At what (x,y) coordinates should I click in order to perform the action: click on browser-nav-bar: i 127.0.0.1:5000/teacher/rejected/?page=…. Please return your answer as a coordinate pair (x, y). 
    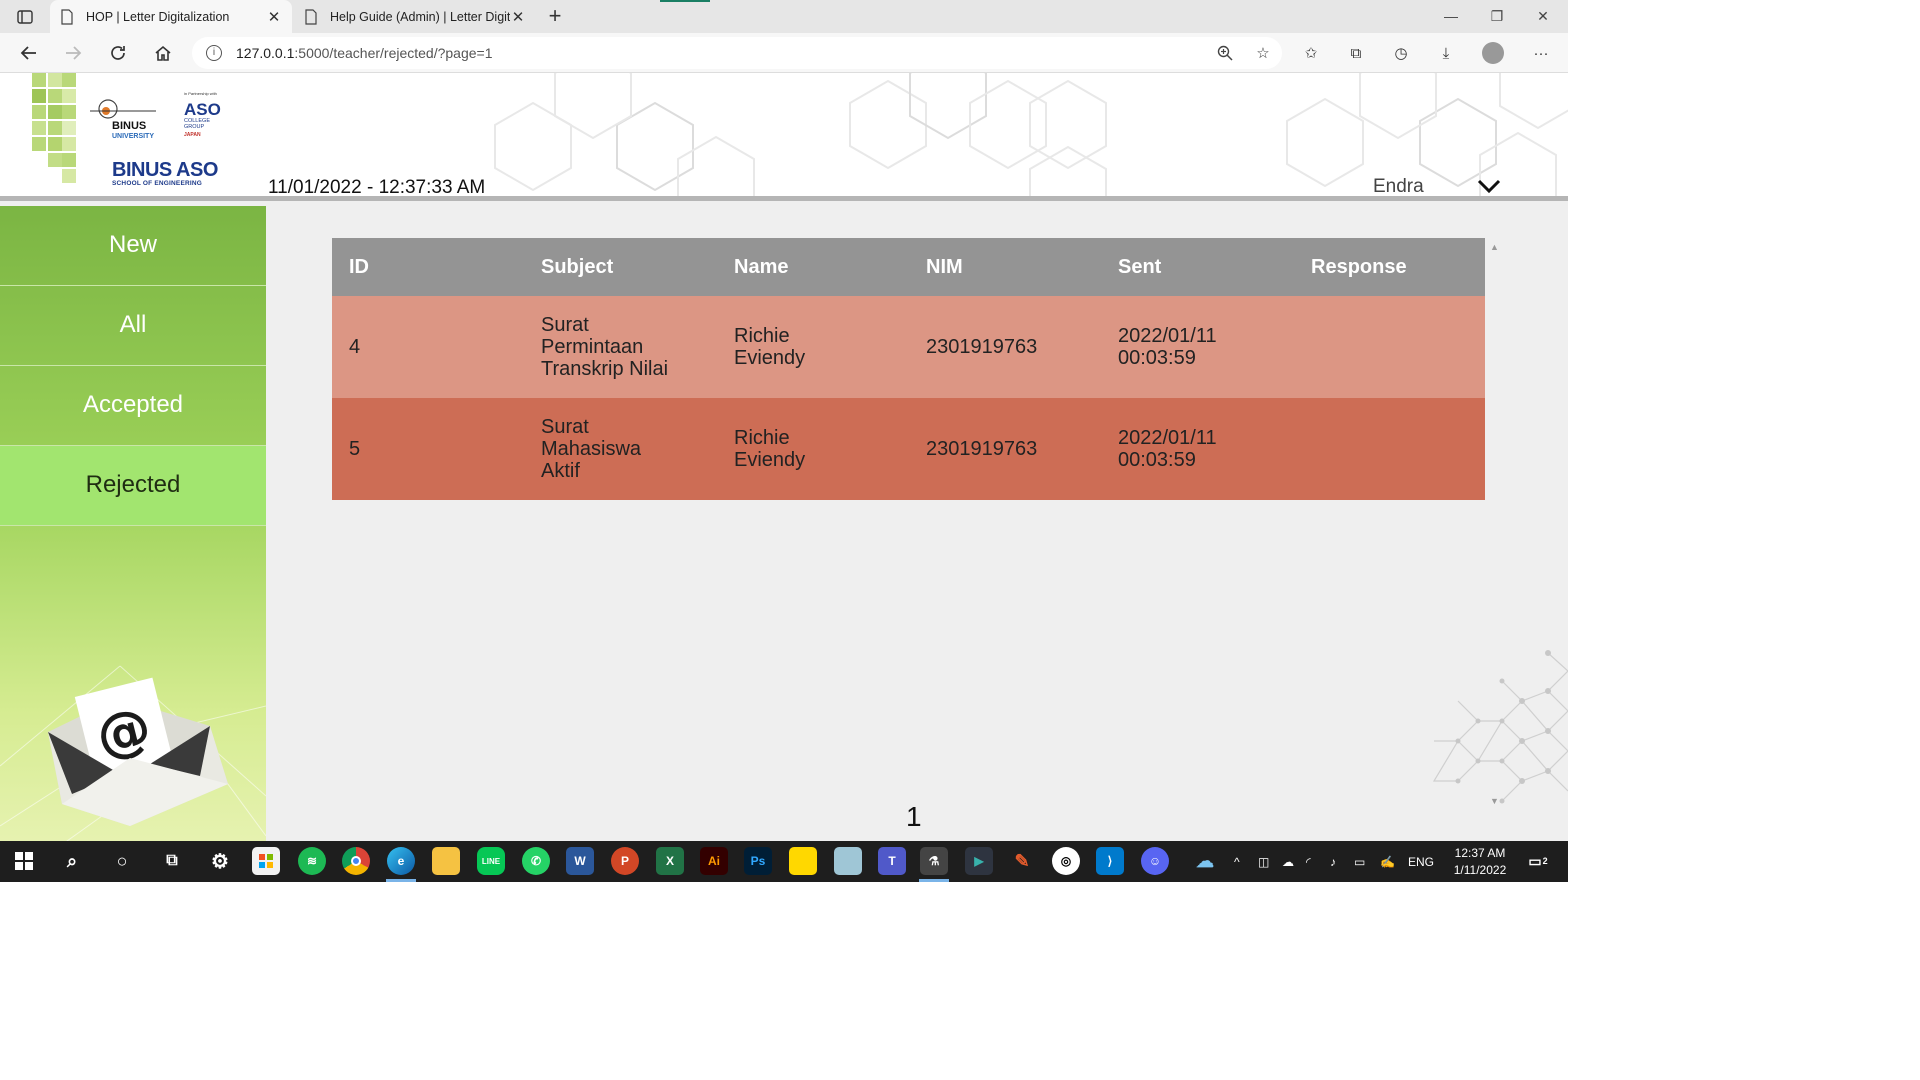
    Looking at the image, I should click on (784, 53).